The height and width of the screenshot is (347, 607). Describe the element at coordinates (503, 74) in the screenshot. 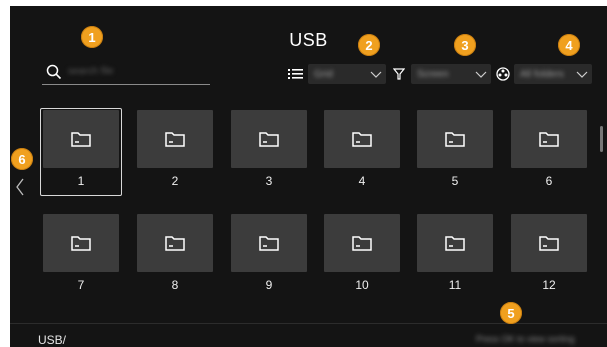

I see `source-icon` at that location.